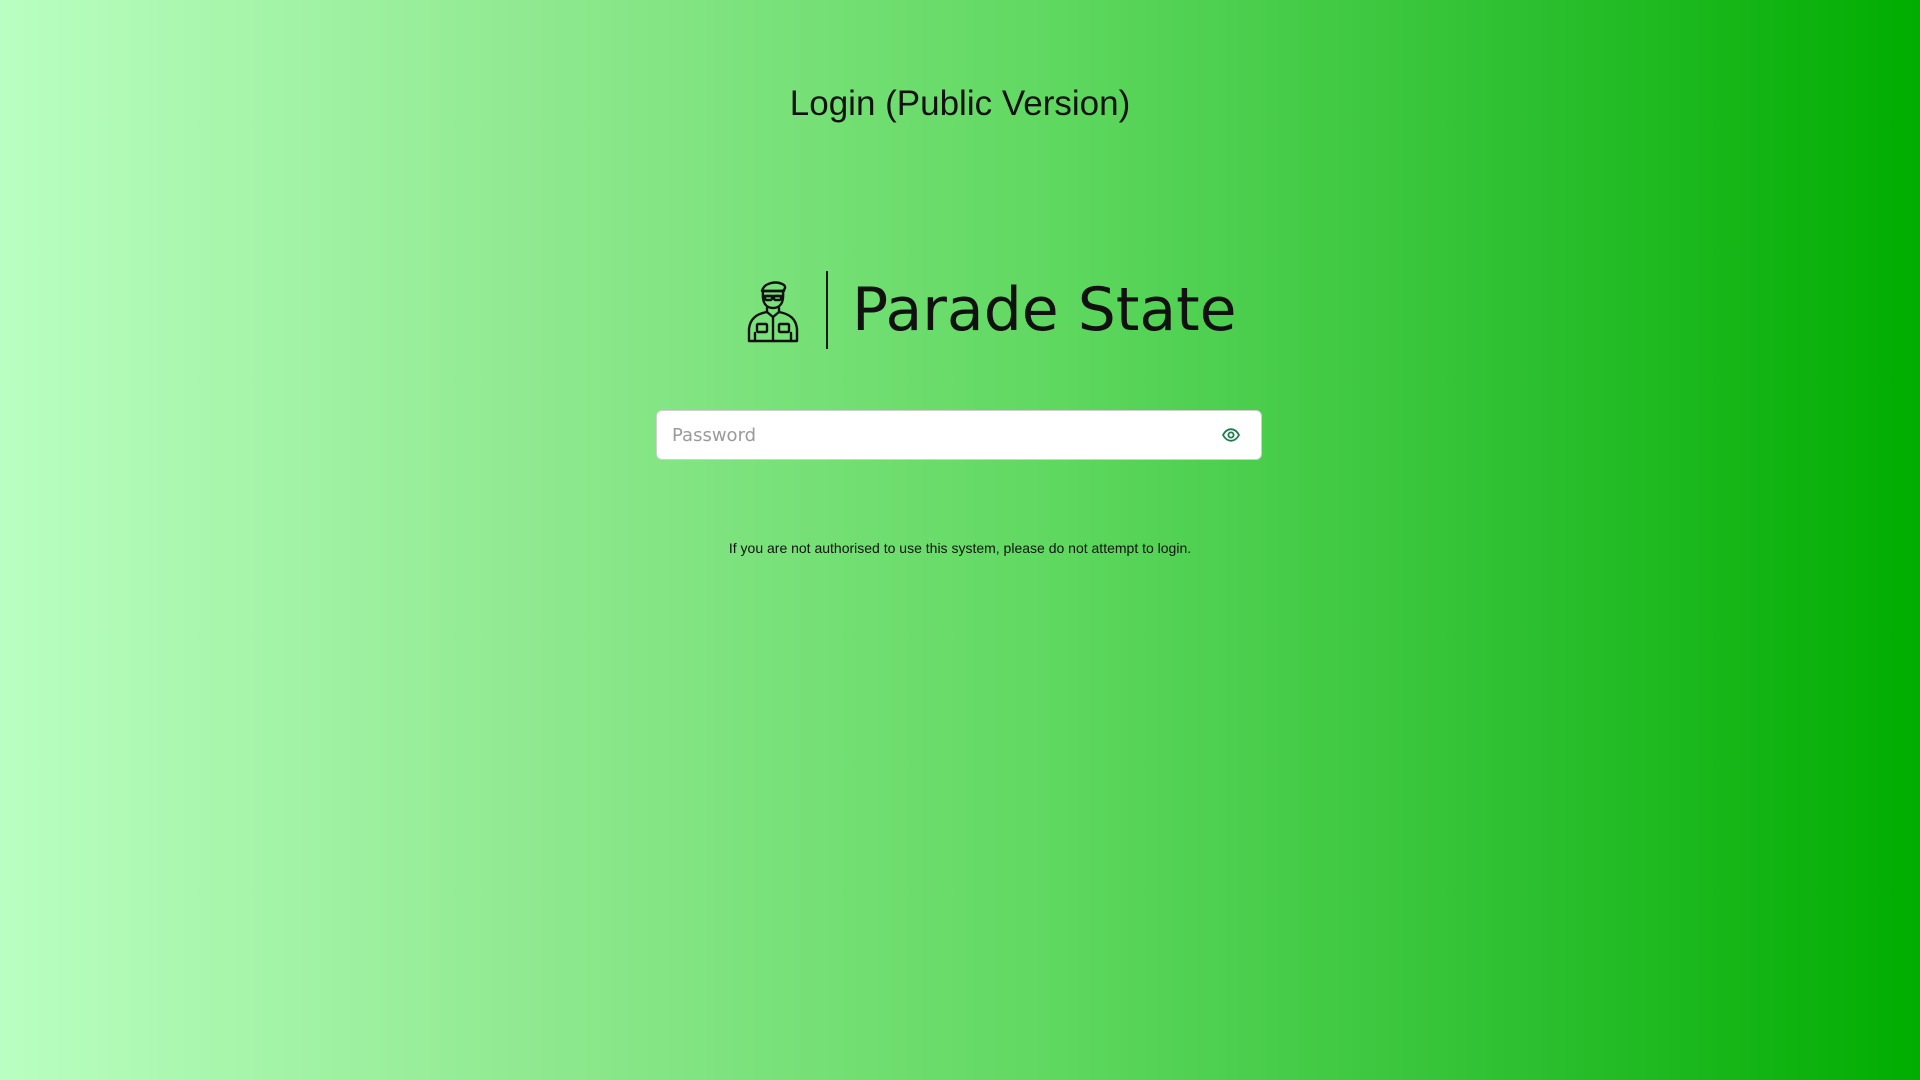 This screenshot has width=1920, height=1080. What do you see at coordinates (827, 310) in the screenshot?
I see `logo-divider` at bounding box center [827, 310].